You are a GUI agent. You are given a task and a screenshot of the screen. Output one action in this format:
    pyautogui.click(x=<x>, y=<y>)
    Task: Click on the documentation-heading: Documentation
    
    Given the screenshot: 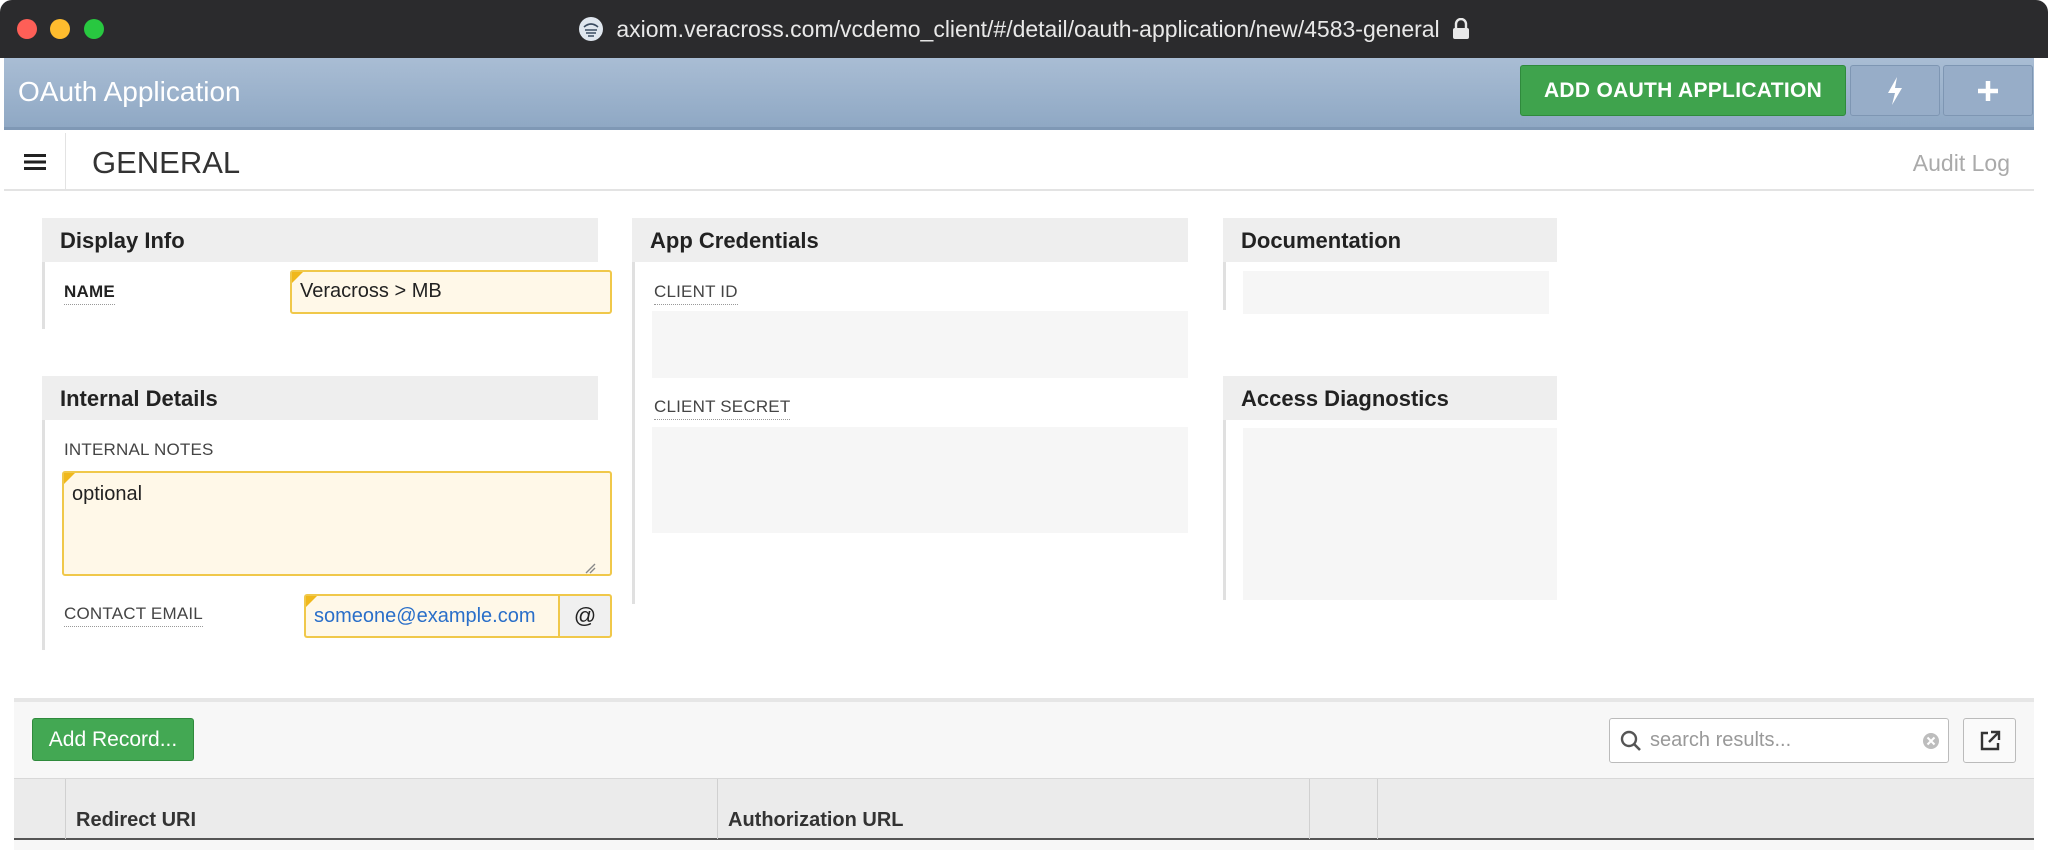 What is the action you would take?
    pyautogui.click(x=1390, y=240)
    